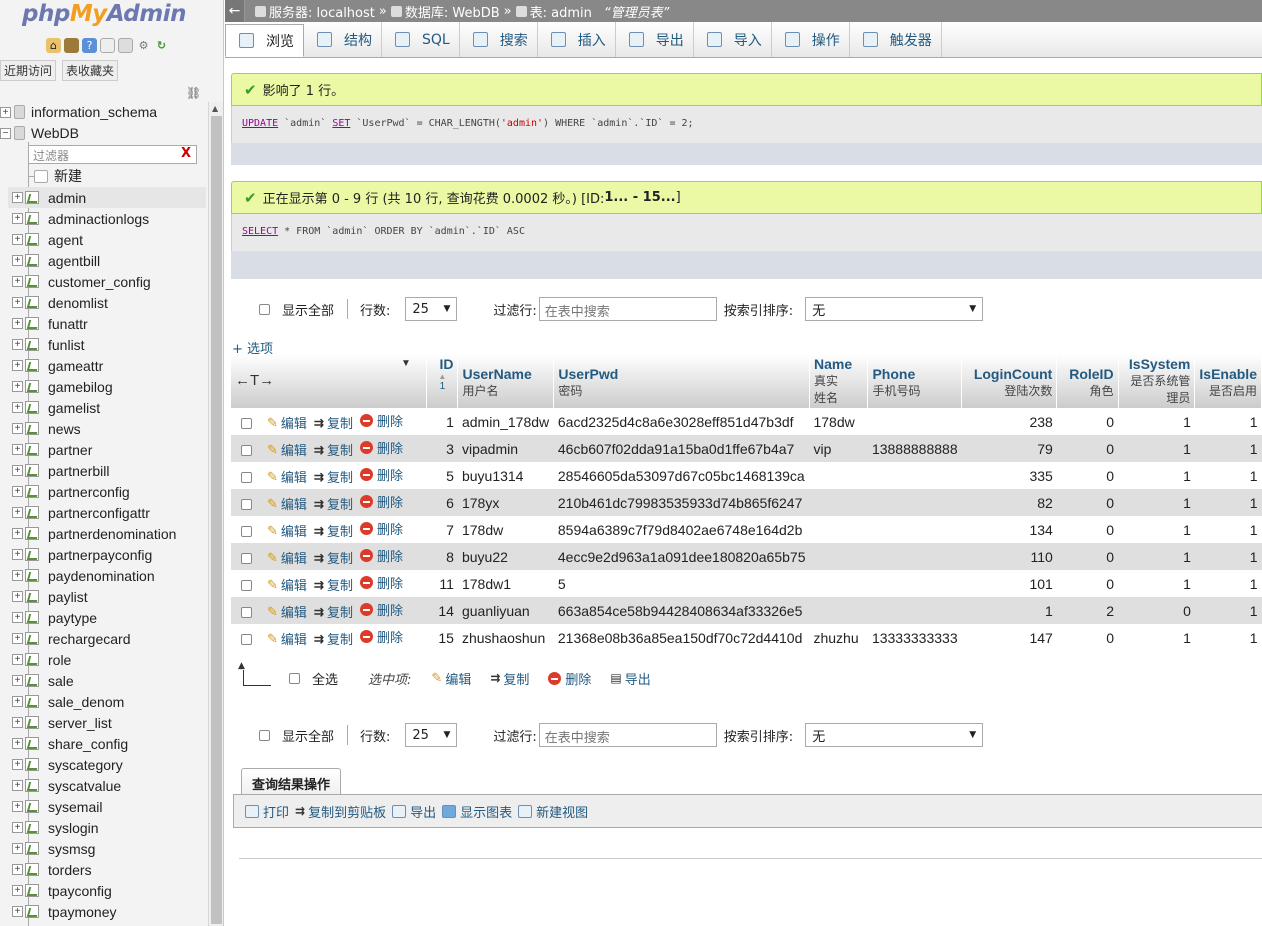 This screenshot has height=926, width=1262. What do you see at coordinates (505, 421) in the screenshot?
I see `cell-username: admin_178dw` at bounding box center [505, 421].